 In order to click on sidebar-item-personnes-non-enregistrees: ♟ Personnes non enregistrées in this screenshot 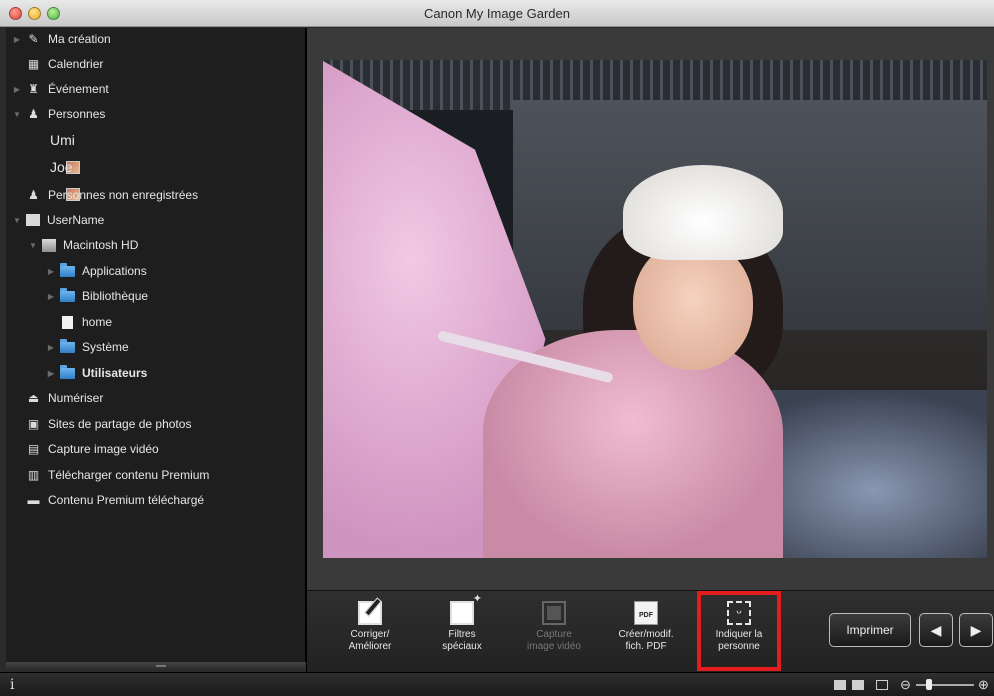, I will do `click(112, 195)`.